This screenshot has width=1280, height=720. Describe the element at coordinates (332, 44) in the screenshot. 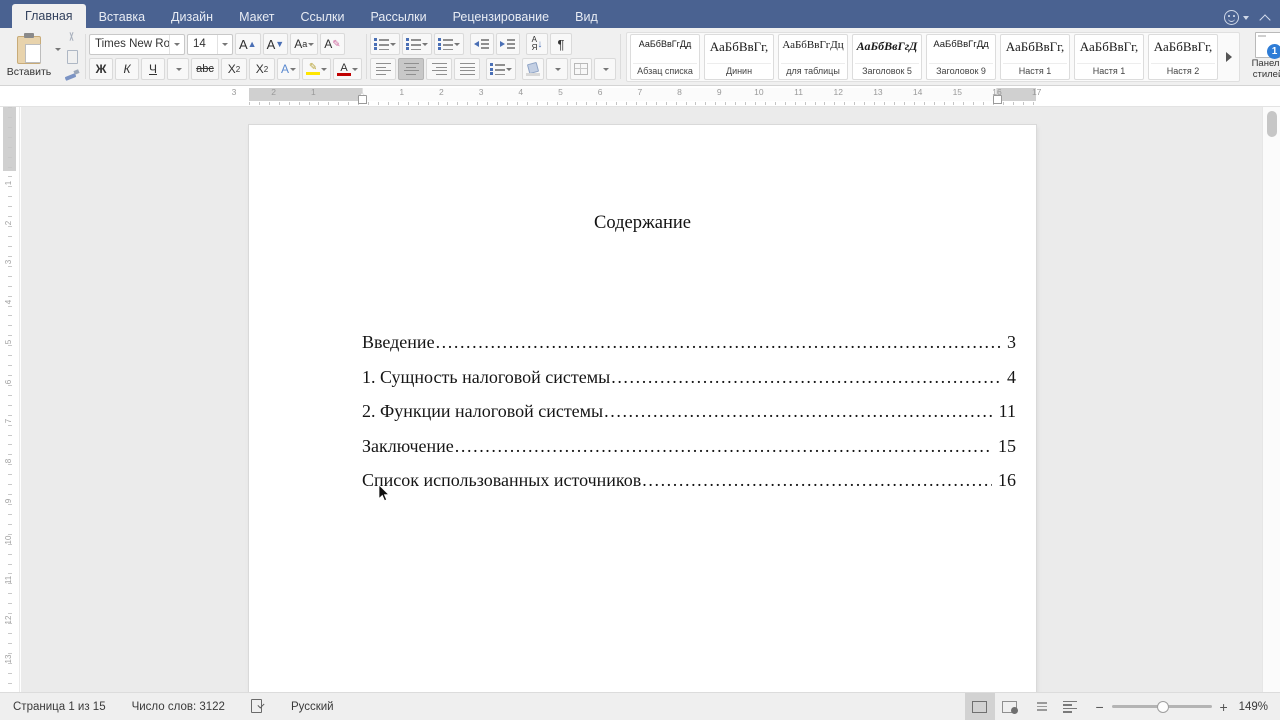

I see `clear-formatting-icon: A ✎` at that location.